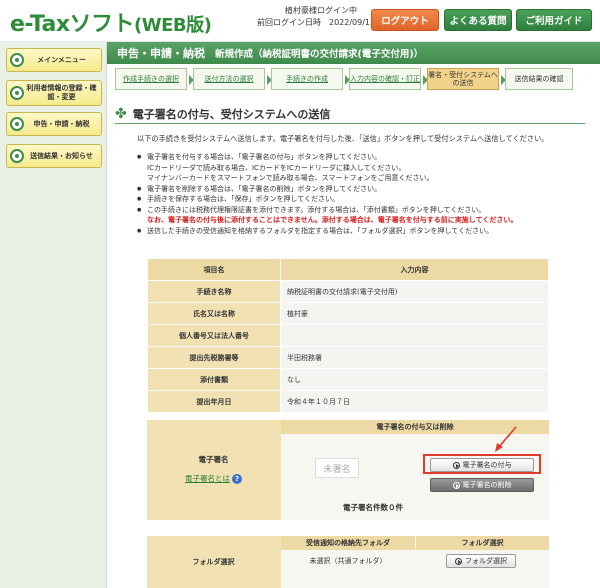  What do you see at coordinates (207, 478) in the screenshot?
I see `what-is-signature-link: 電子署名とは` at bounding box center [207, 478].